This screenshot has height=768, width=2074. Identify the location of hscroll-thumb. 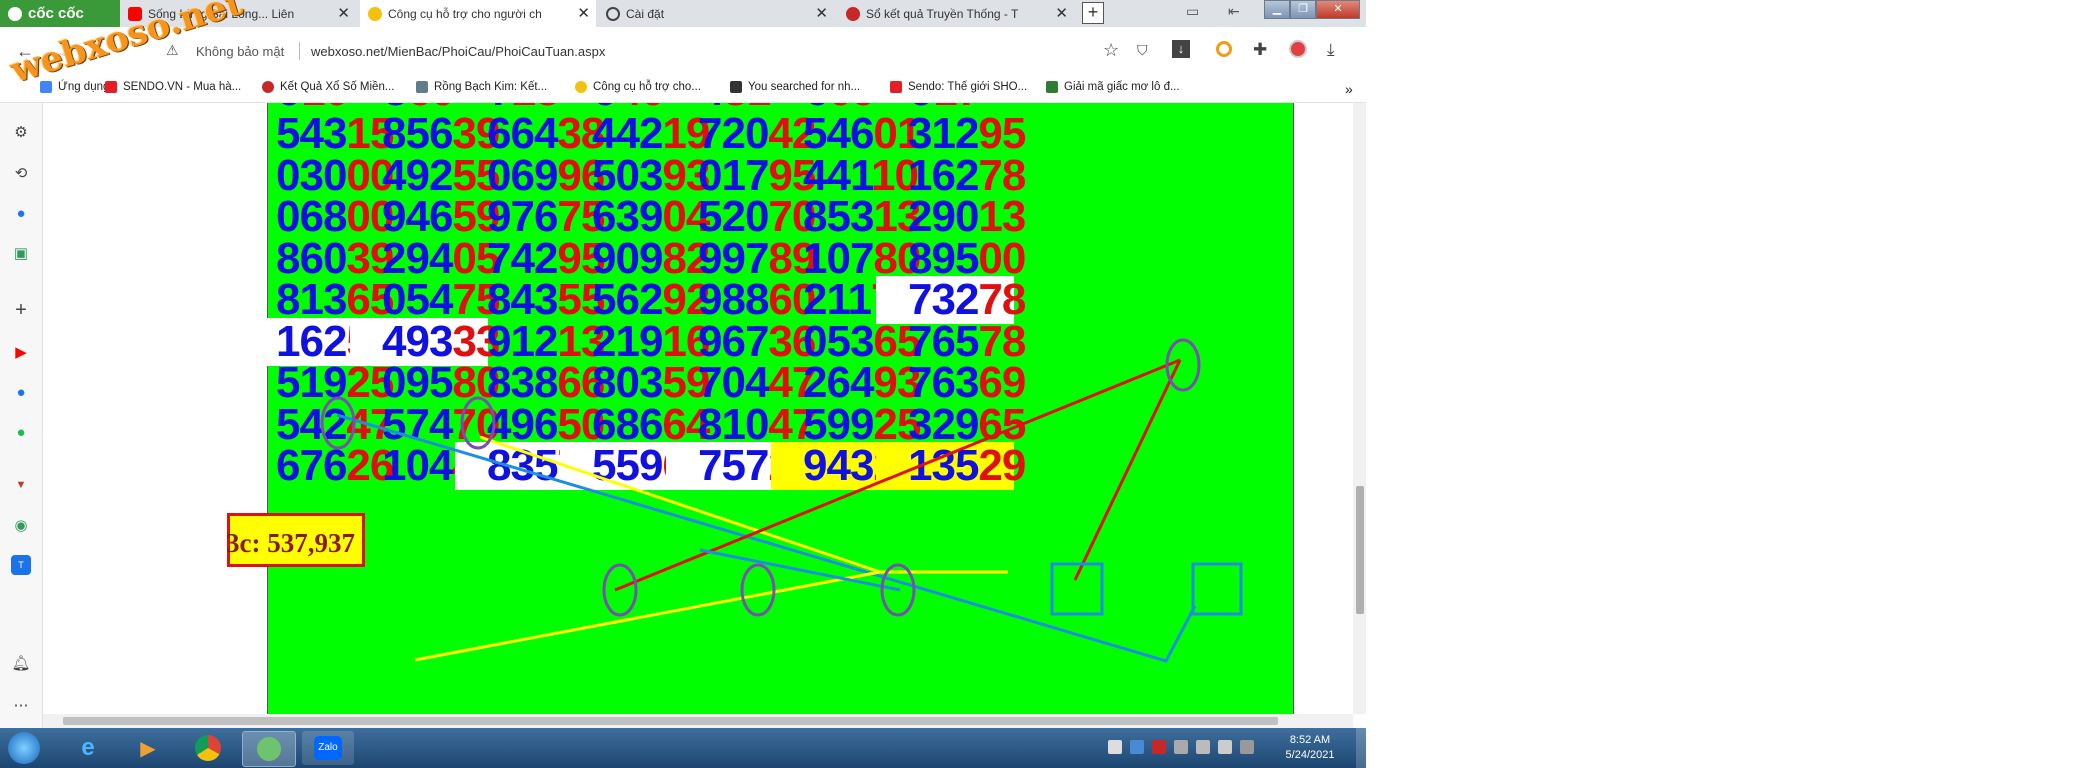
(670, 721).